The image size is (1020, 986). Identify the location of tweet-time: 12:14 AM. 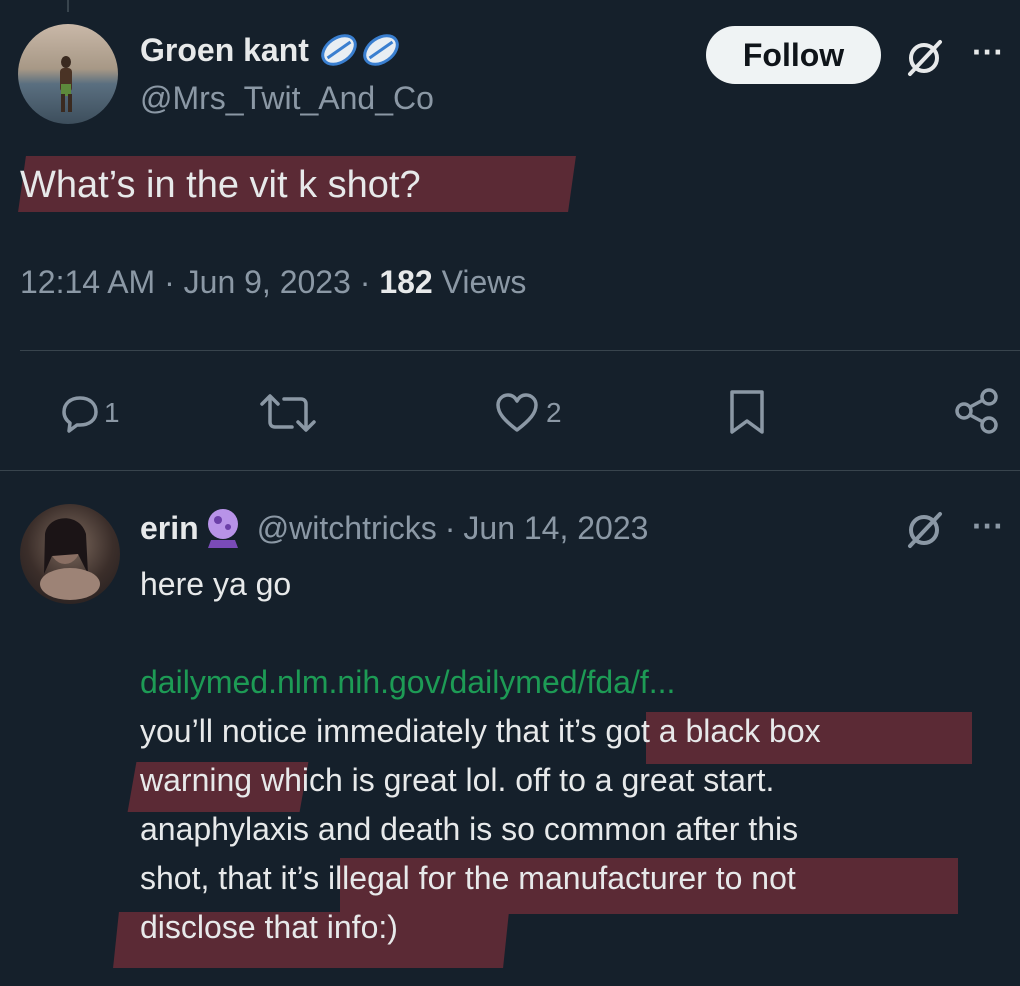
(87, 282).